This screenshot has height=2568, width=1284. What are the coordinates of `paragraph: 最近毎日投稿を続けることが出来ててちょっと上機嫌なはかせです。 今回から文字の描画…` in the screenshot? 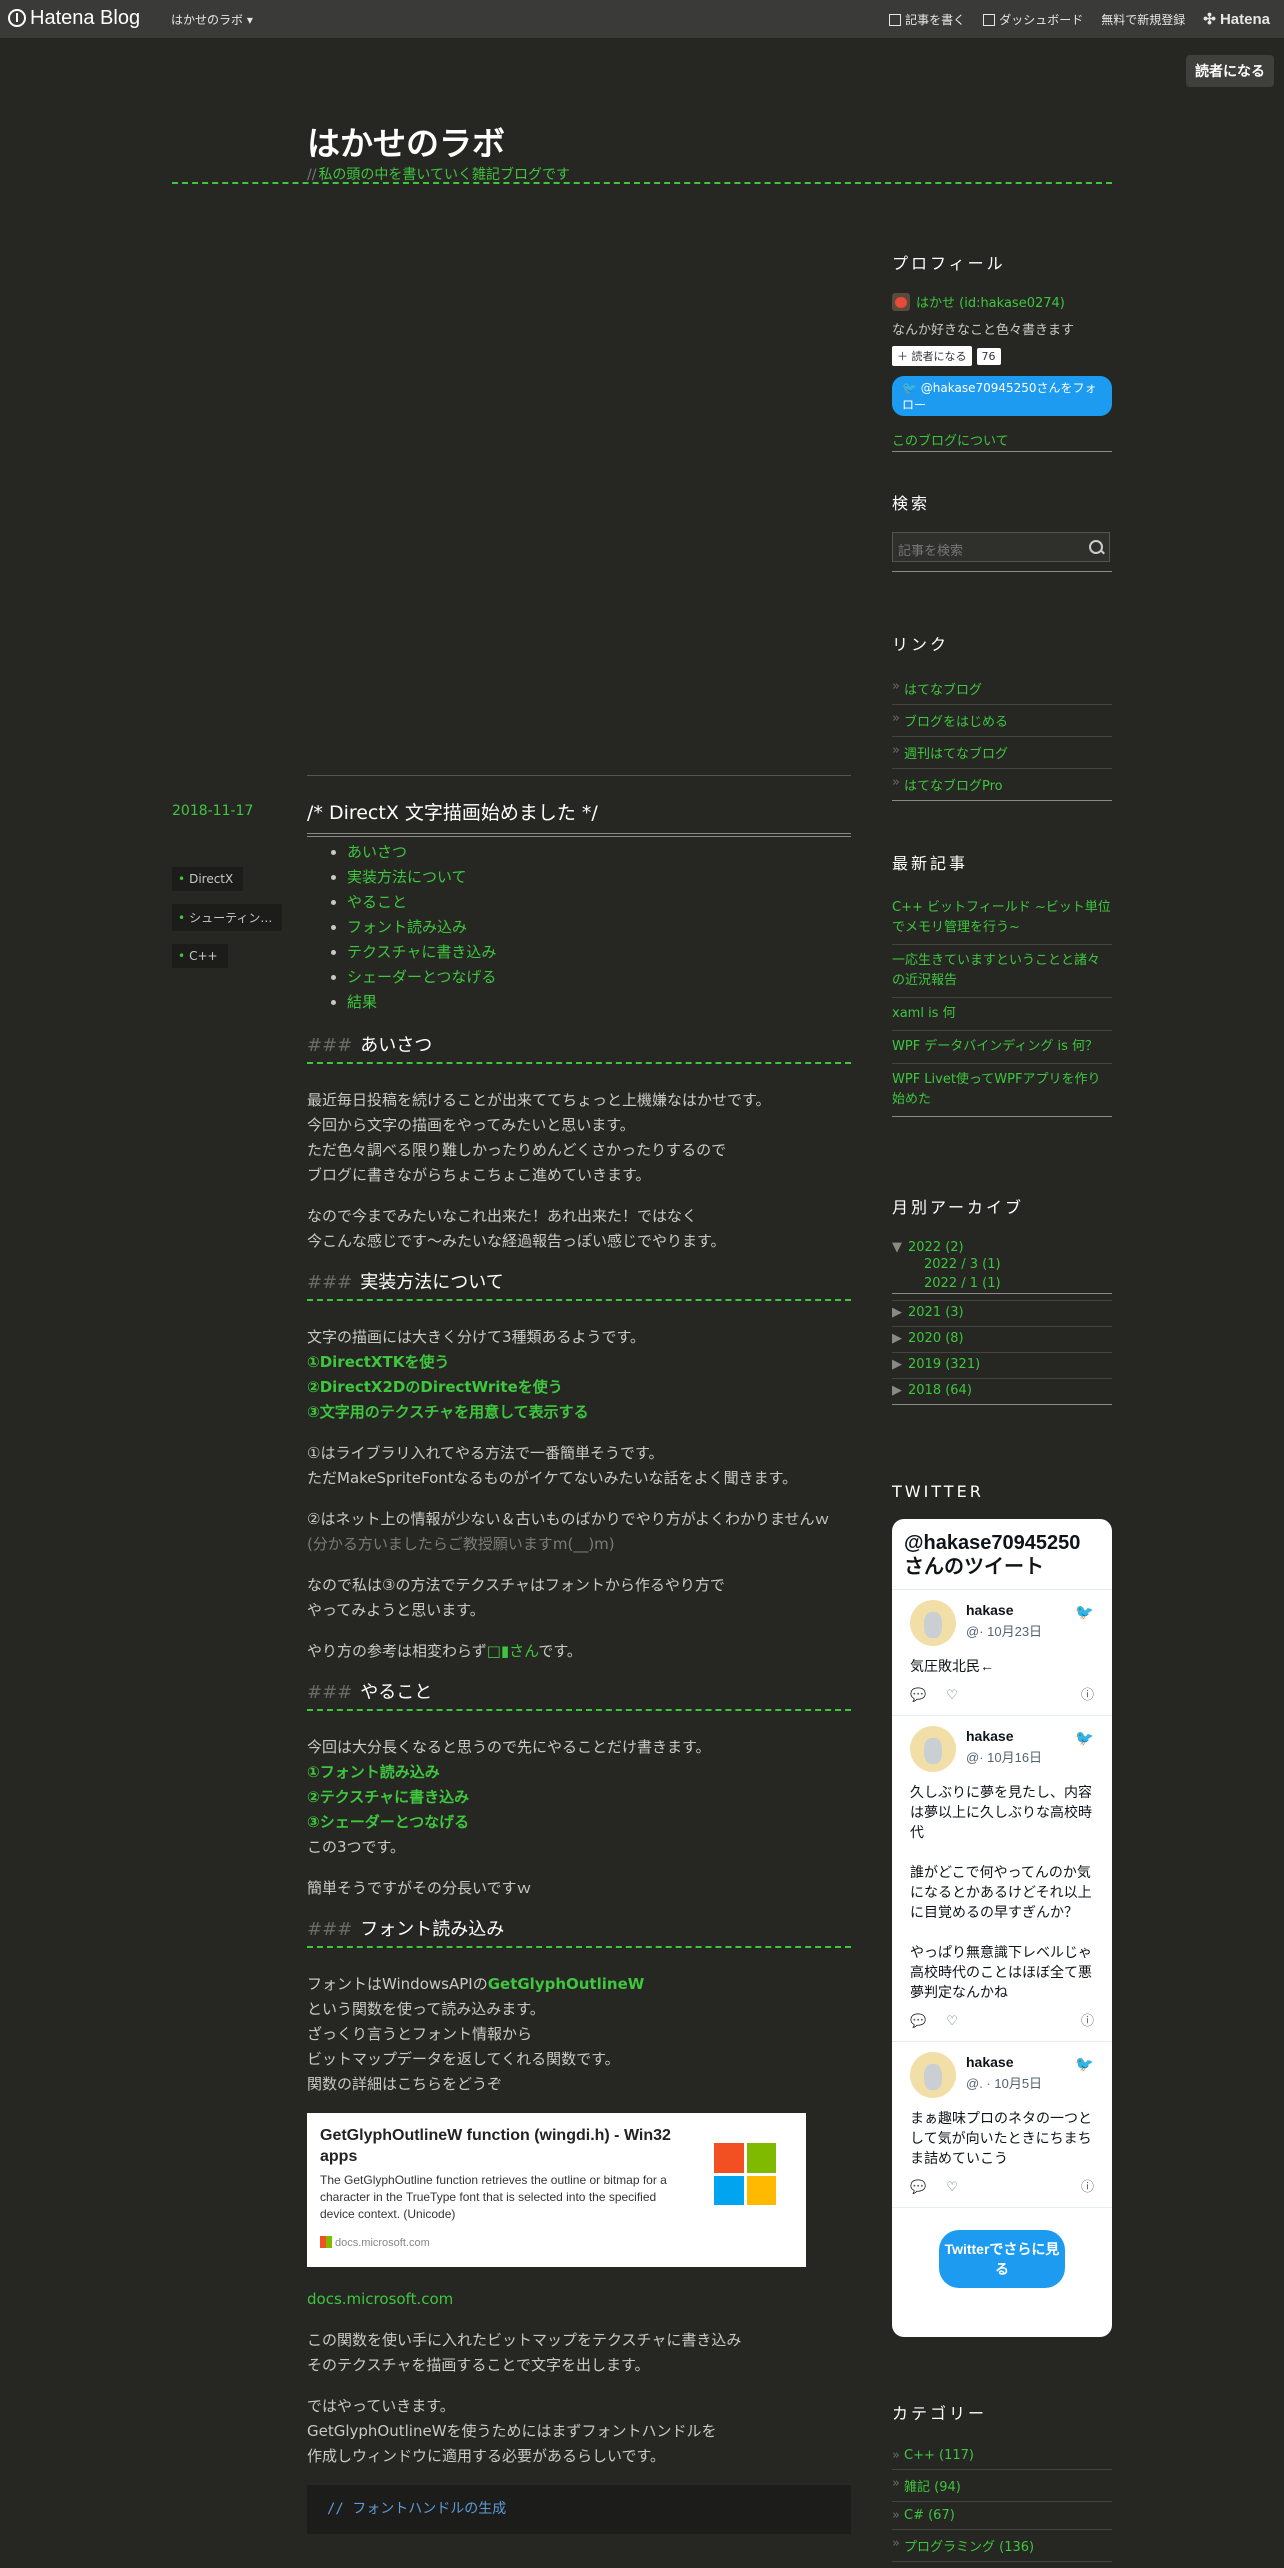 It's located at (539, 1137).